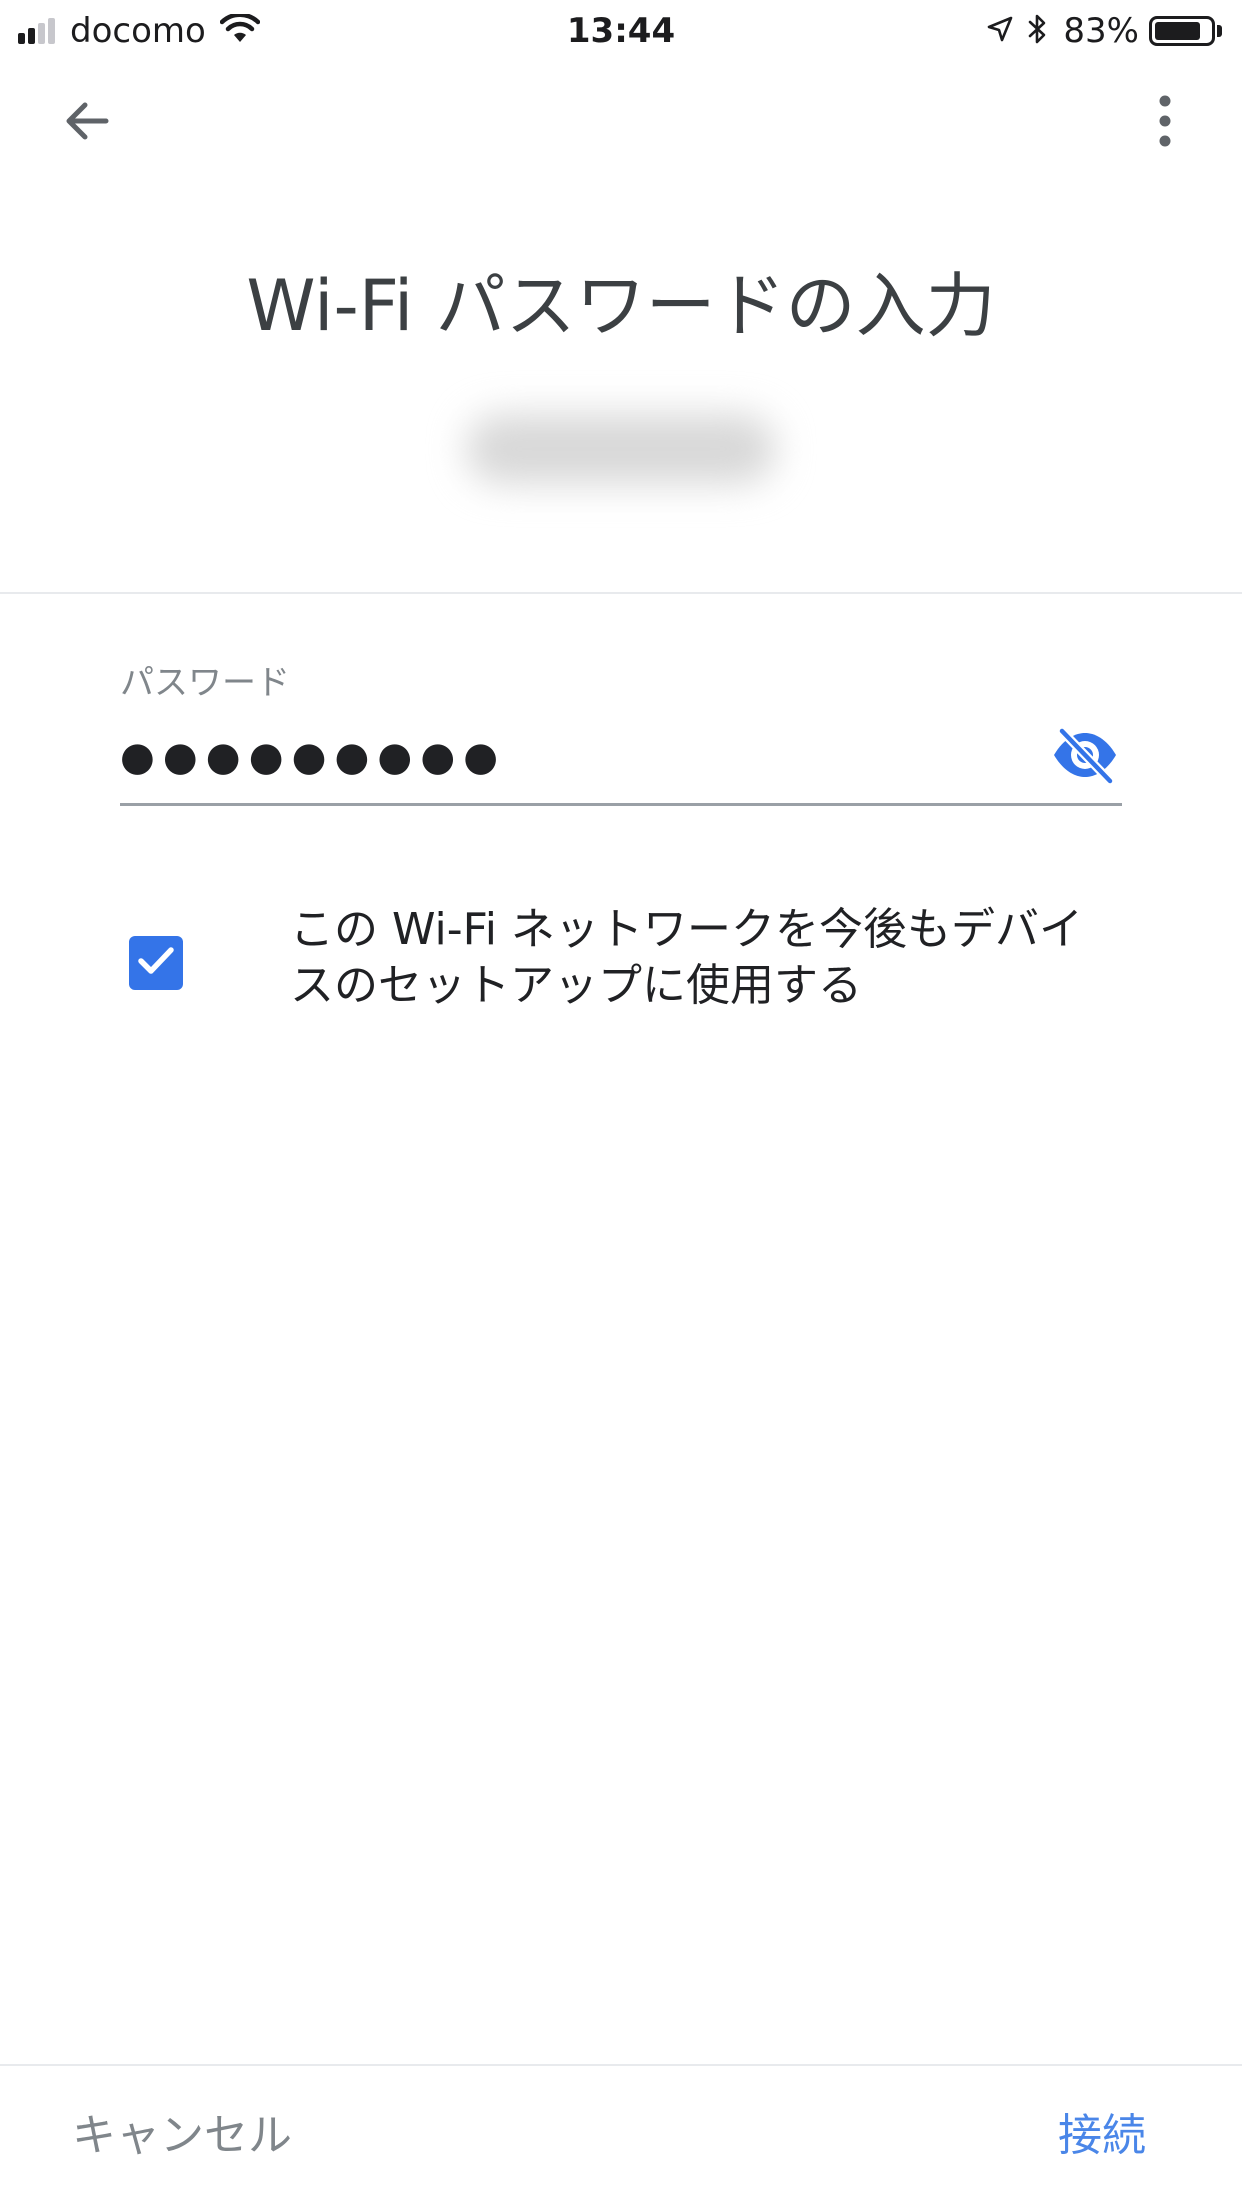 This screenshot has height=2208, width=1242. I want to click on connect-button: 接続, so click(1102, 2136).